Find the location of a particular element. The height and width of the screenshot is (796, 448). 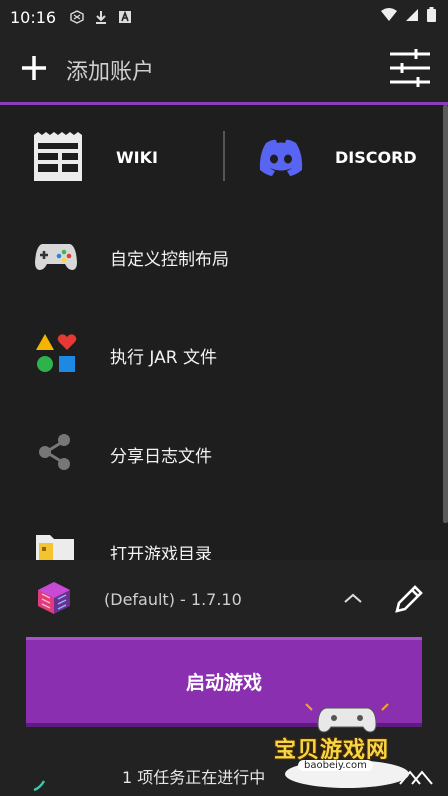

task-status-text: 1 项任务正在进行中 is located at coordinates (194, 777).